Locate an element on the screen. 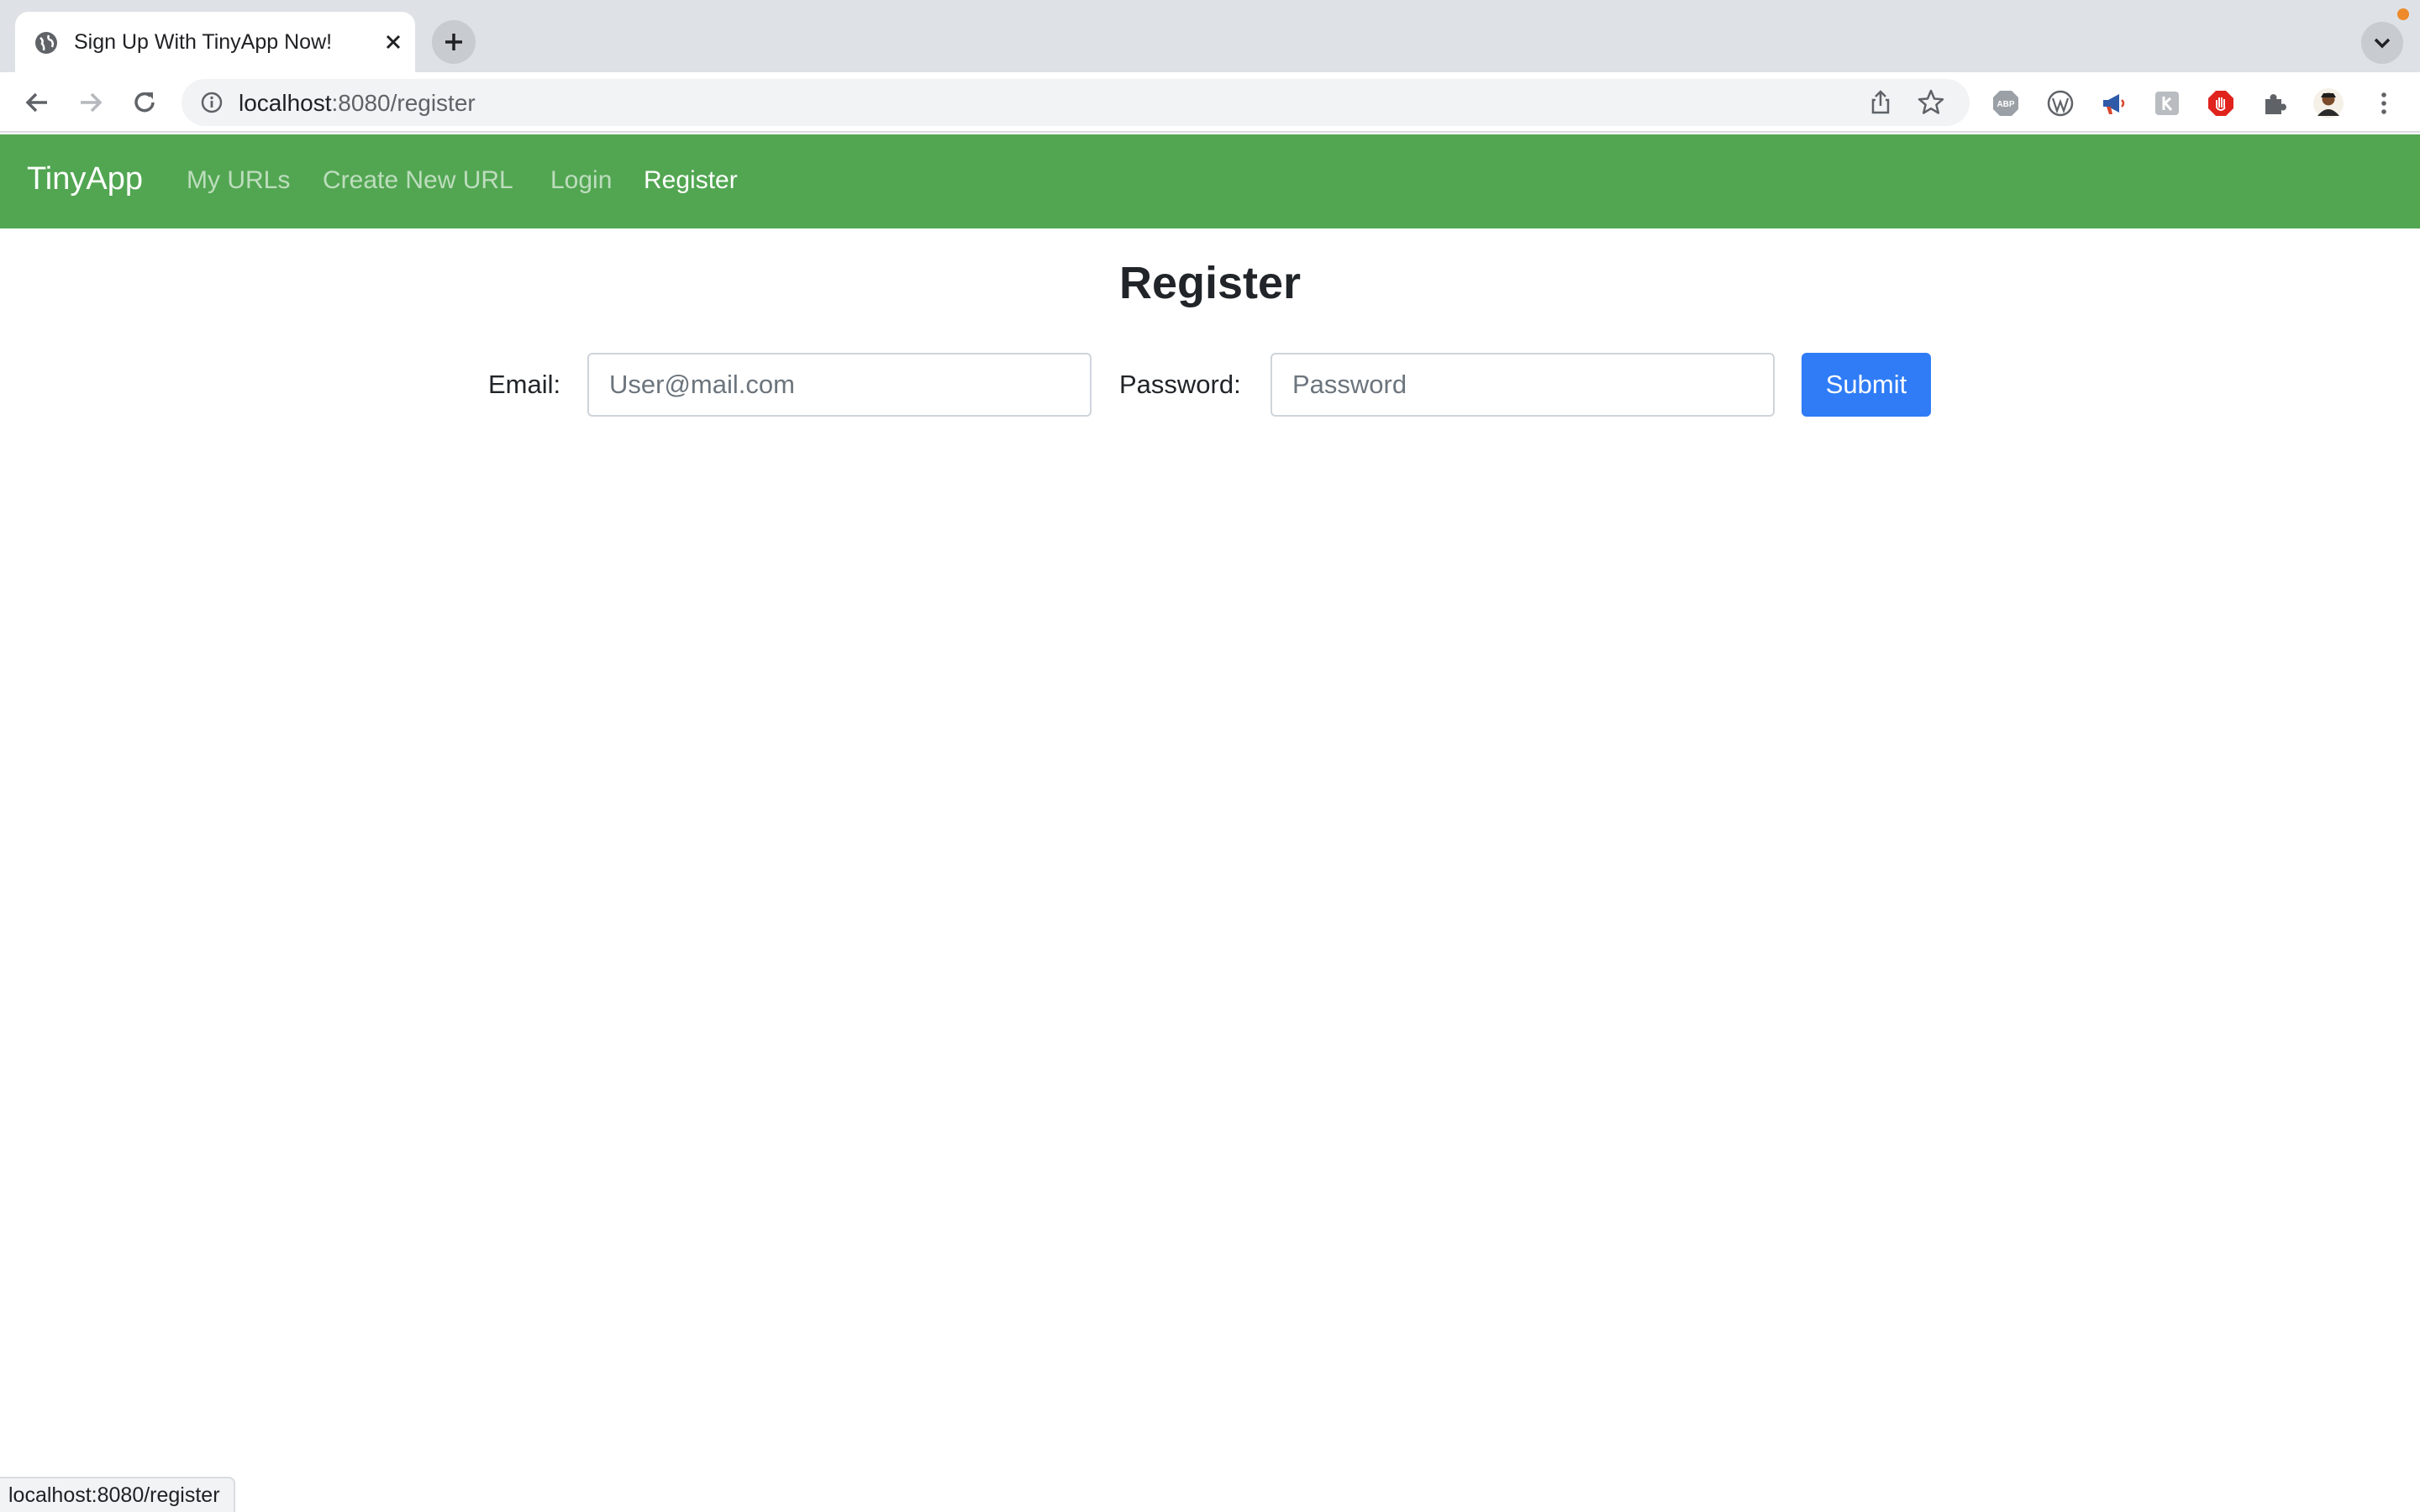 This screenshot has height=1512, width=2420. email-field is located at coordinates (840, 385).